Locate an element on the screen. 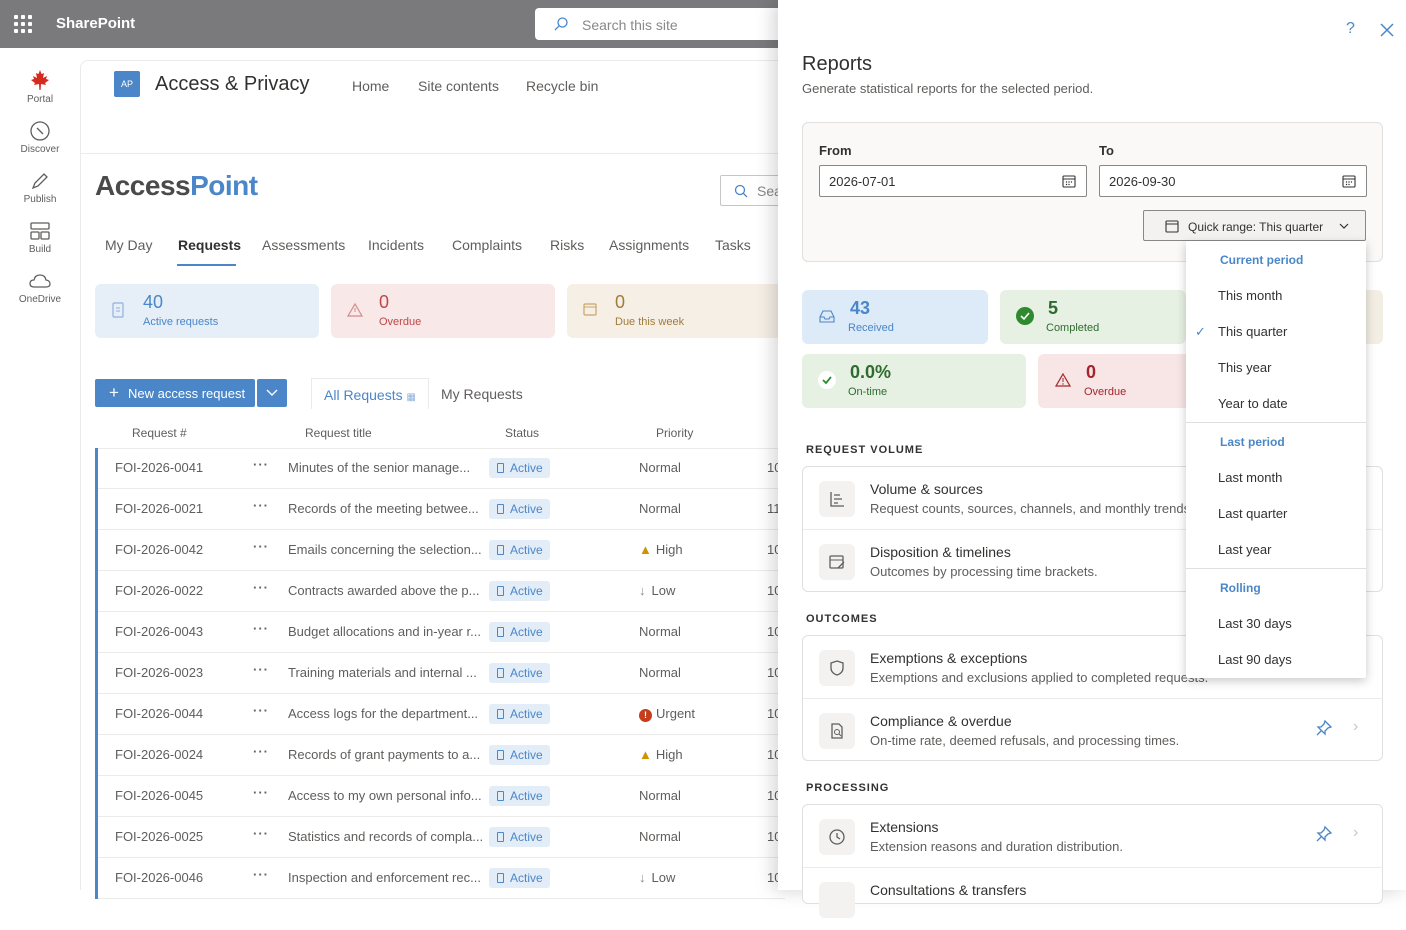 The height and width of the screenshot is (930, 1406). site-search-box: Search this site is located at coordinates (665, 24).